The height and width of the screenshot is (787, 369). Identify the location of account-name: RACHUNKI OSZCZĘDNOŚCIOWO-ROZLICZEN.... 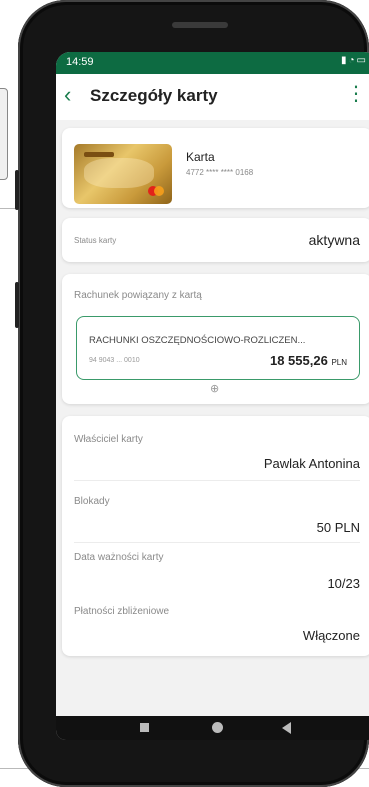
(197, 340).